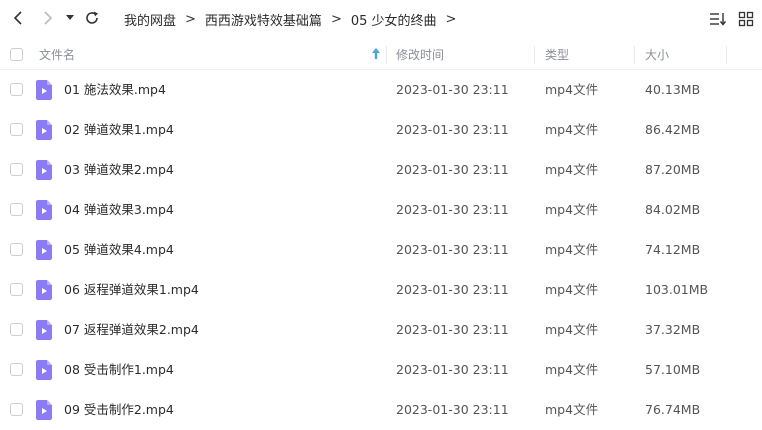  Describe the element at coordinates (394, 19) in the screenshot. I see `breadcrumb-item-current: 05 少女的终曲` at that location.